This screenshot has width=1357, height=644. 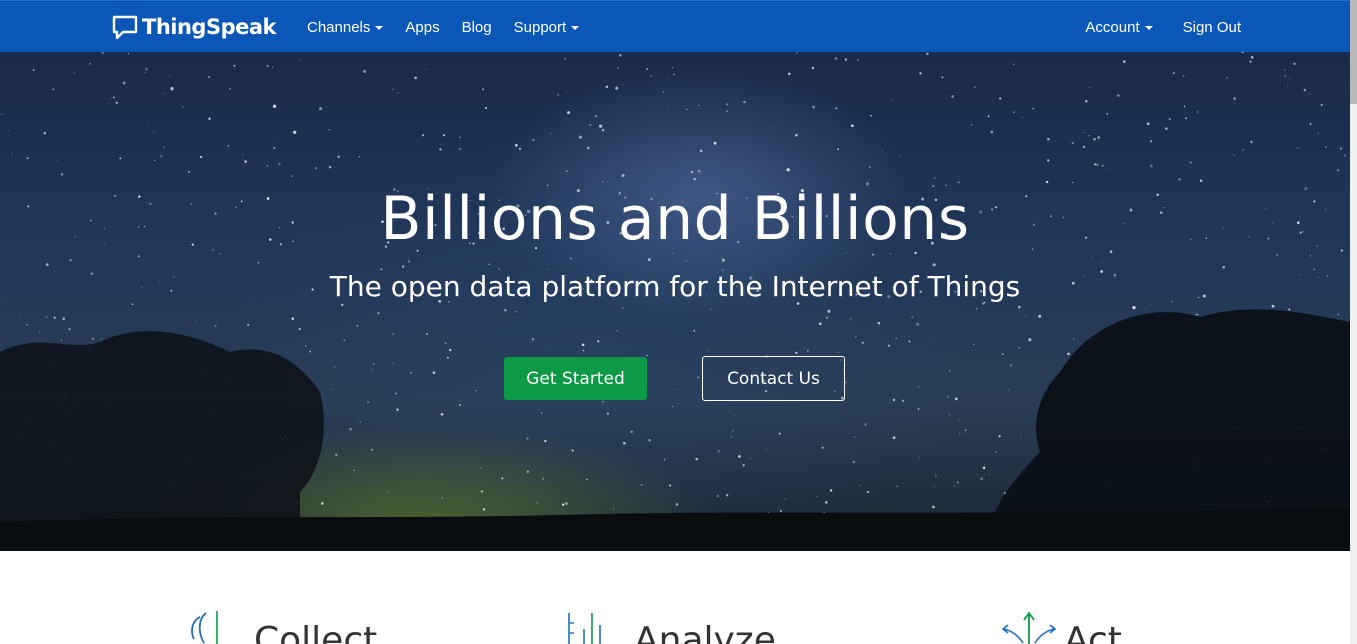 What do you see at coordinates (675, 597) in the screenshot?
I see `features-strip: Collect Analyze Act` at bounding box center [675, 597].